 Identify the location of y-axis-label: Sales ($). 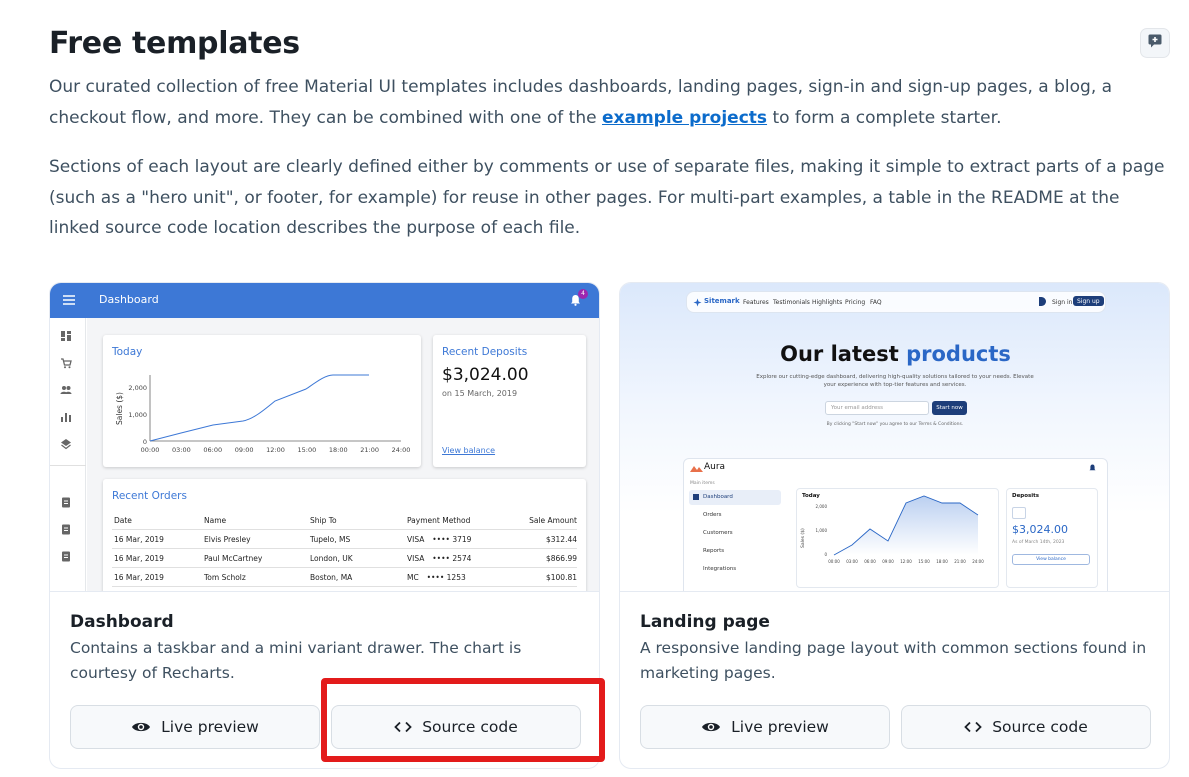
(119, 408).